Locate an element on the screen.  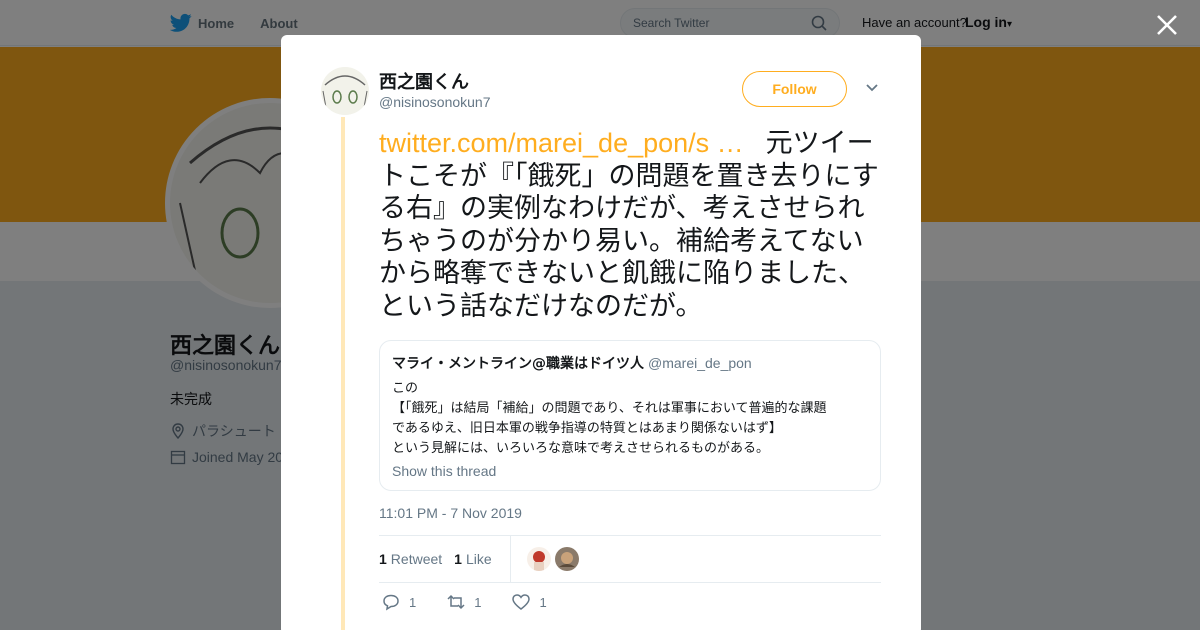
like-stat: 1 Like is located at coordinates (472, 559).